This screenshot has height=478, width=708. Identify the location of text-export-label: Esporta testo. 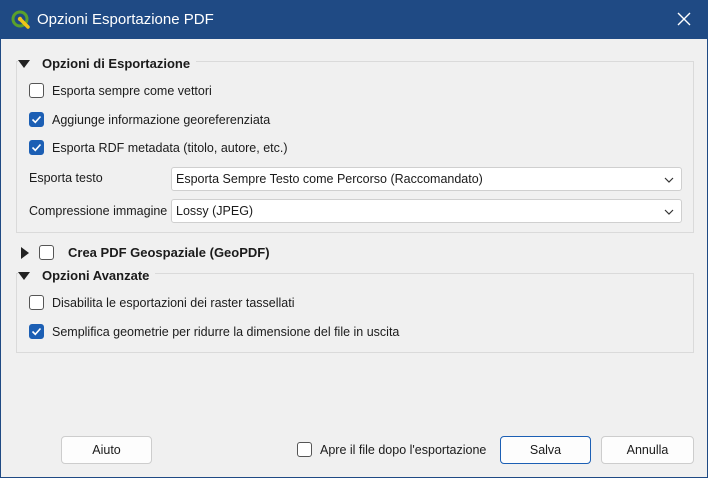
(66, 178).